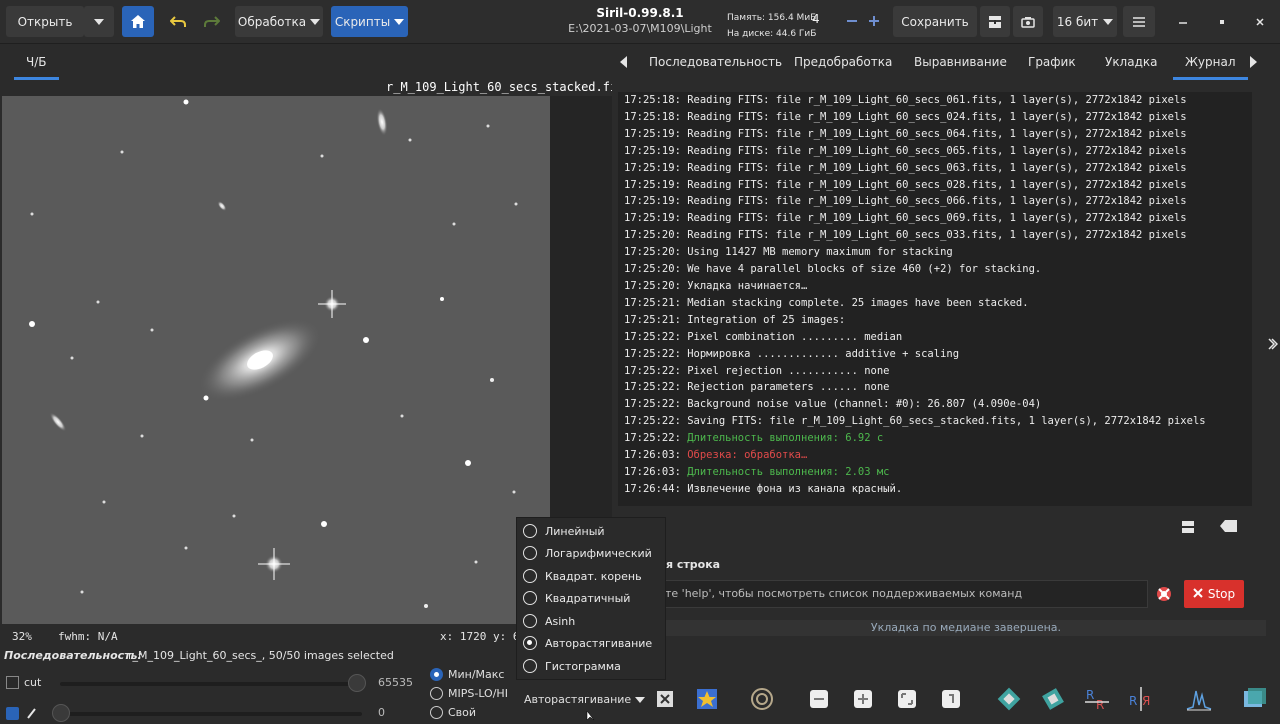 Image resolution: width=1280 pixels, height=724 pixels. I want to click on tab-stacking: Укладка, so click(1131, 62).